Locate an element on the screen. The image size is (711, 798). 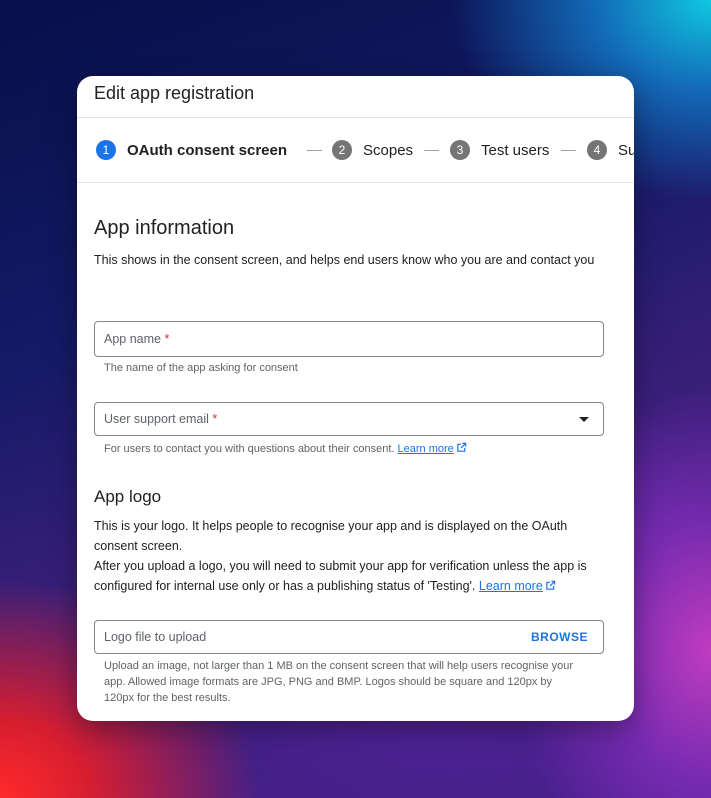
stepper-divider is located at coordinates (355, 182).